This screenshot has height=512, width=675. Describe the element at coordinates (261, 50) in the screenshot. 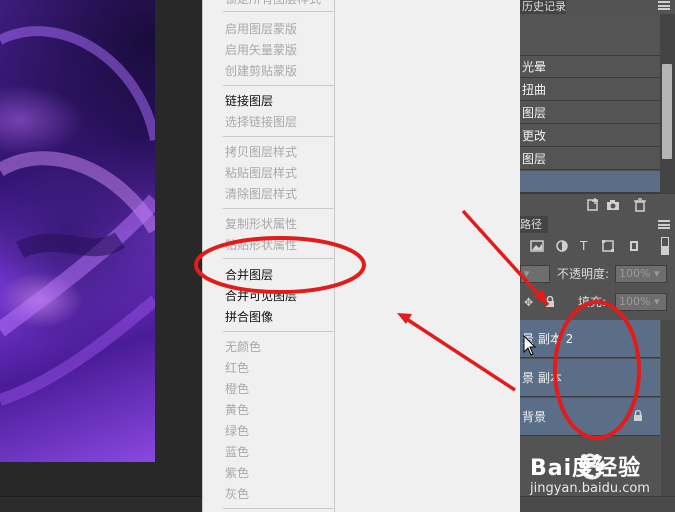

I see `menu-item-enable-vector-mask: 启用矢量蒙版` at that location.